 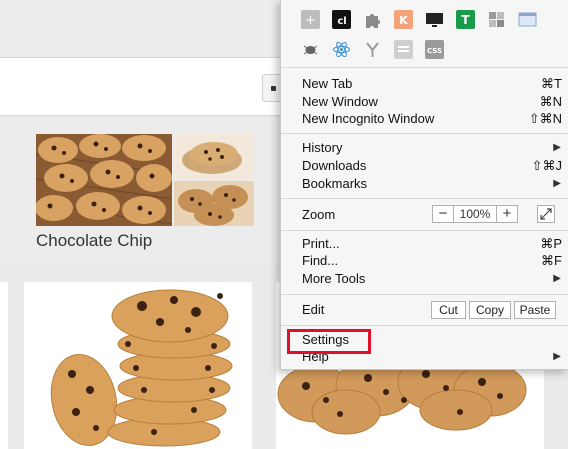 What do you see at coordinates (368, 118) in the screenshot?
I see `menu-item-label: New Incognito Window` at bounding box center [368, 118].